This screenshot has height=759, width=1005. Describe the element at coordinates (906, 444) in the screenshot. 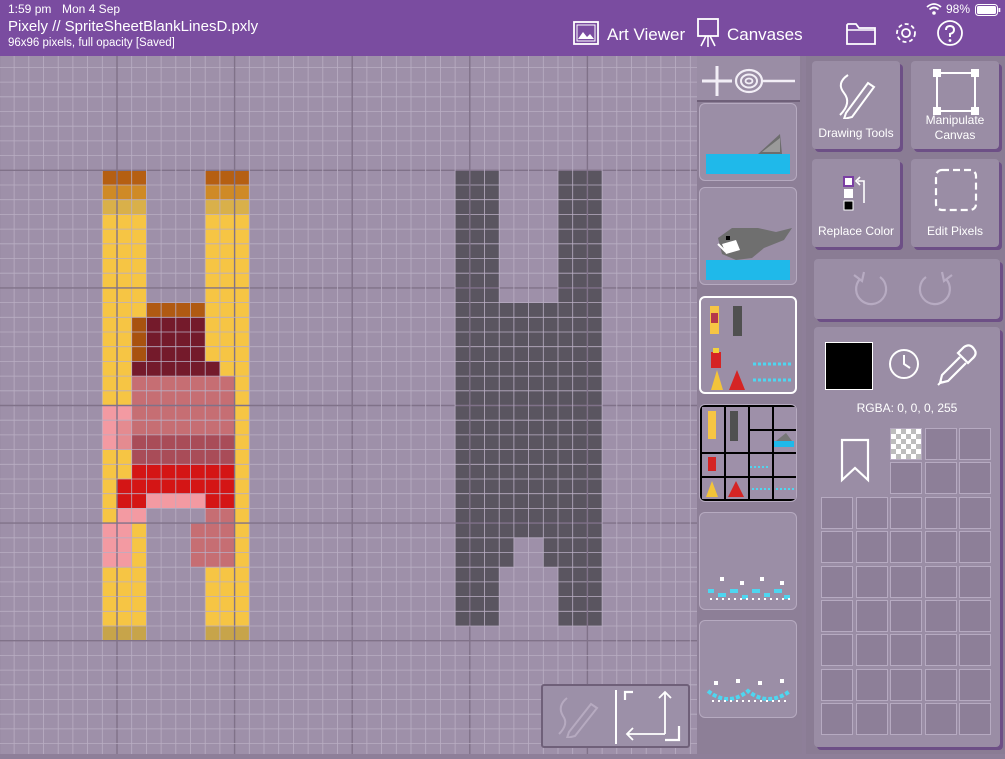

I see `transparent-swatch-icon` at that location.